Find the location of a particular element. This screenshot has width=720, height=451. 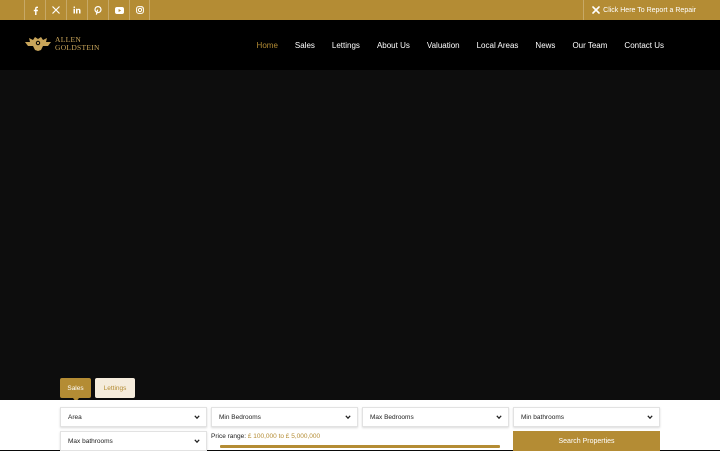

wrench-icon is located at coordinates (596, 10).